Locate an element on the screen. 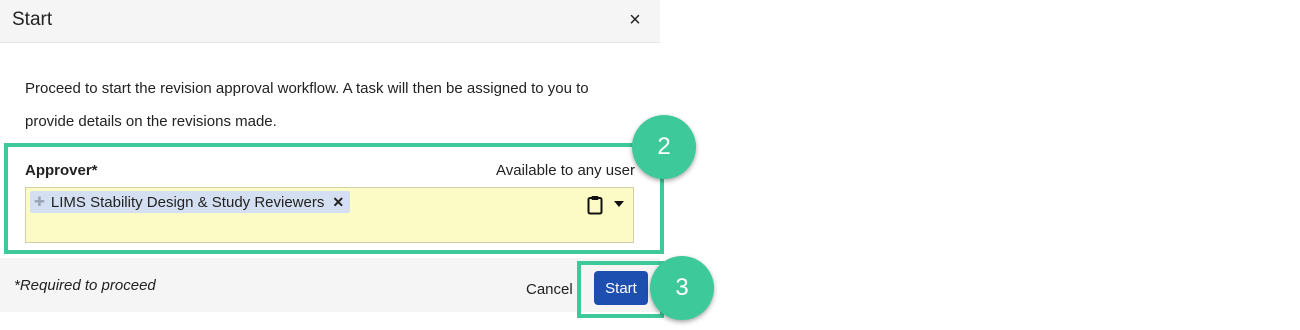 The image size is (1300, 330). cancel-button: Cancel is located at coordinates (549, 289).